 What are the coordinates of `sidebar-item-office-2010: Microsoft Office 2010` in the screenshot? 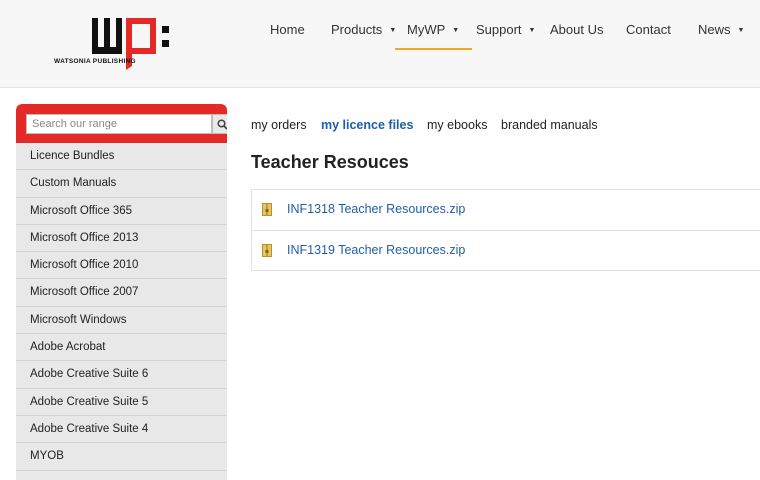 It's located at (121, 266).